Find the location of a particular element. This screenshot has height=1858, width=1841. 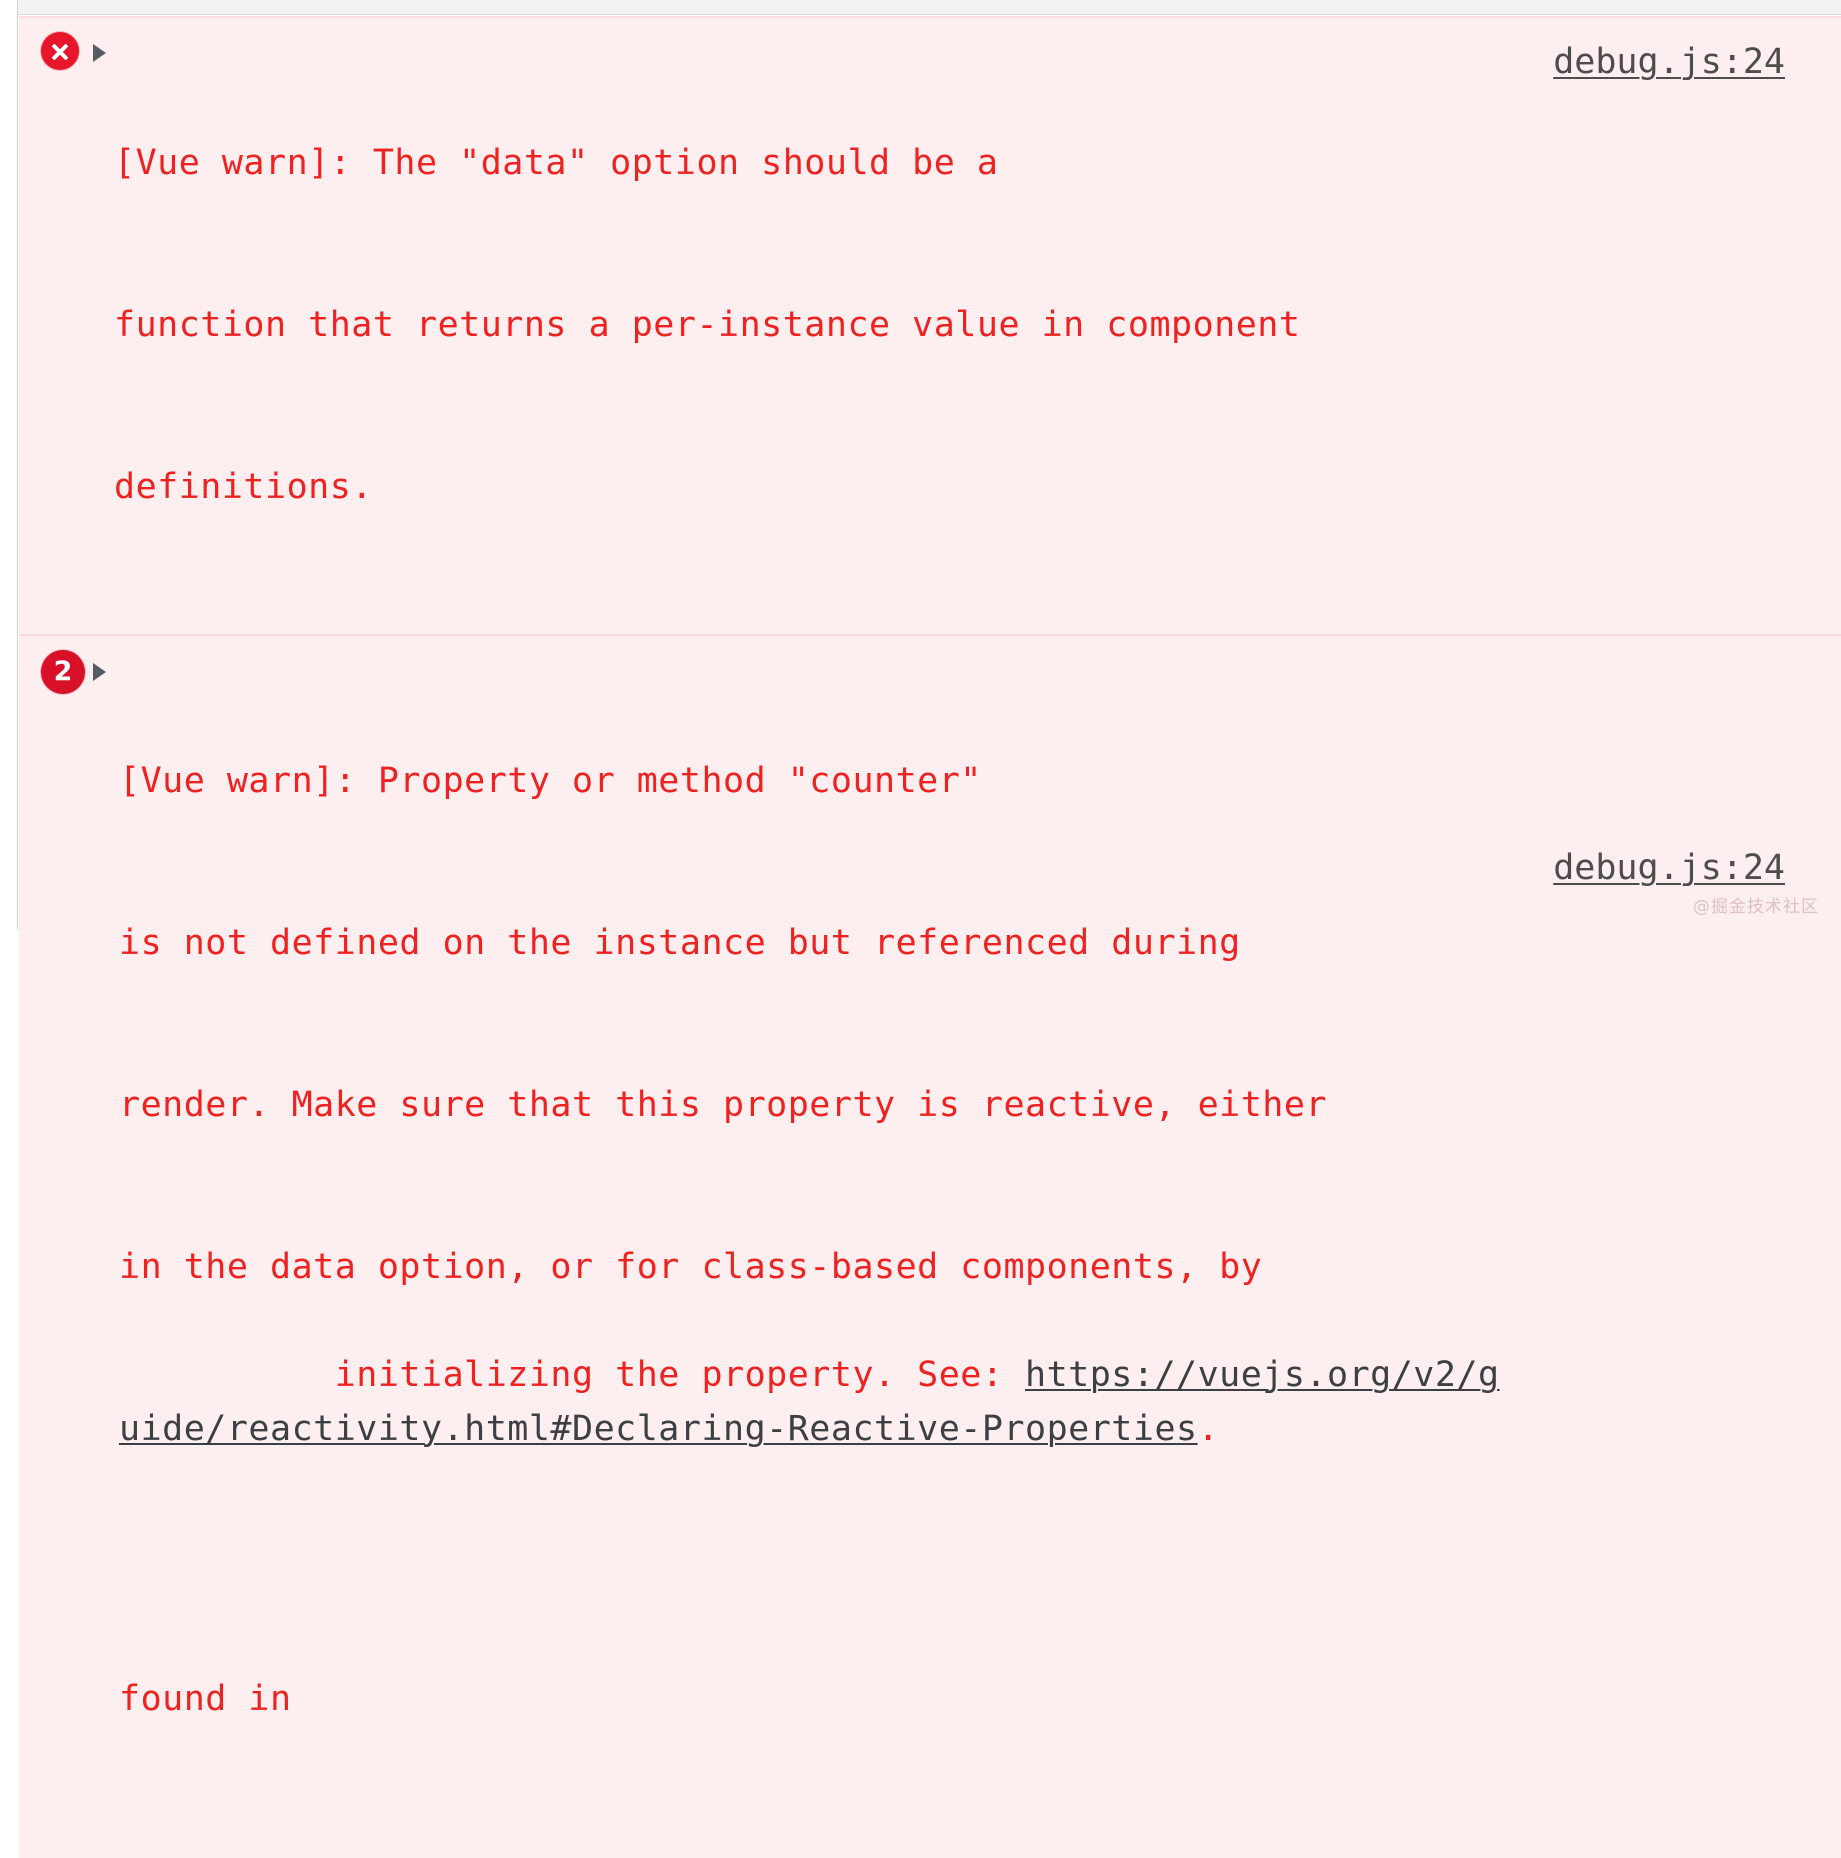

watermark: @掘金技术社区 is located at coordinates (1756, 907).